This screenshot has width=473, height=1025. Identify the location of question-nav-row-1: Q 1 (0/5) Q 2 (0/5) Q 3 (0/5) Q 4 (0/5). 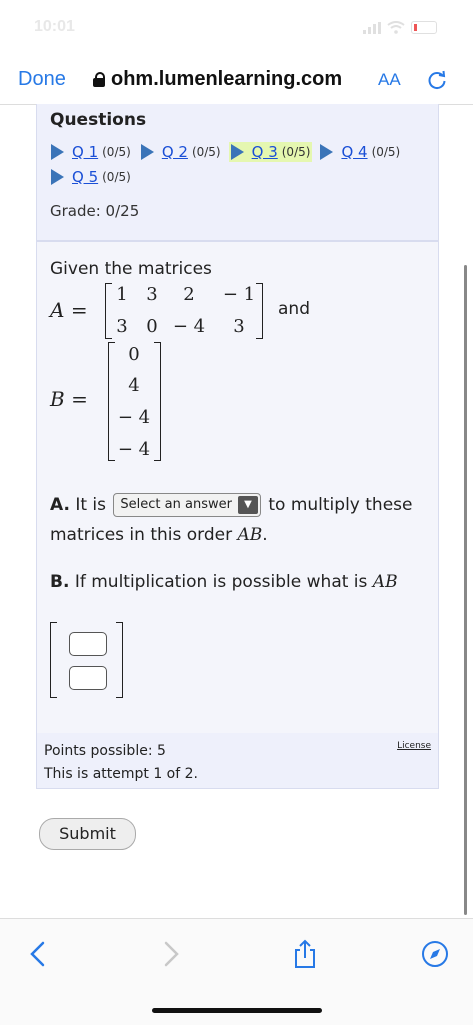
(228, 152).